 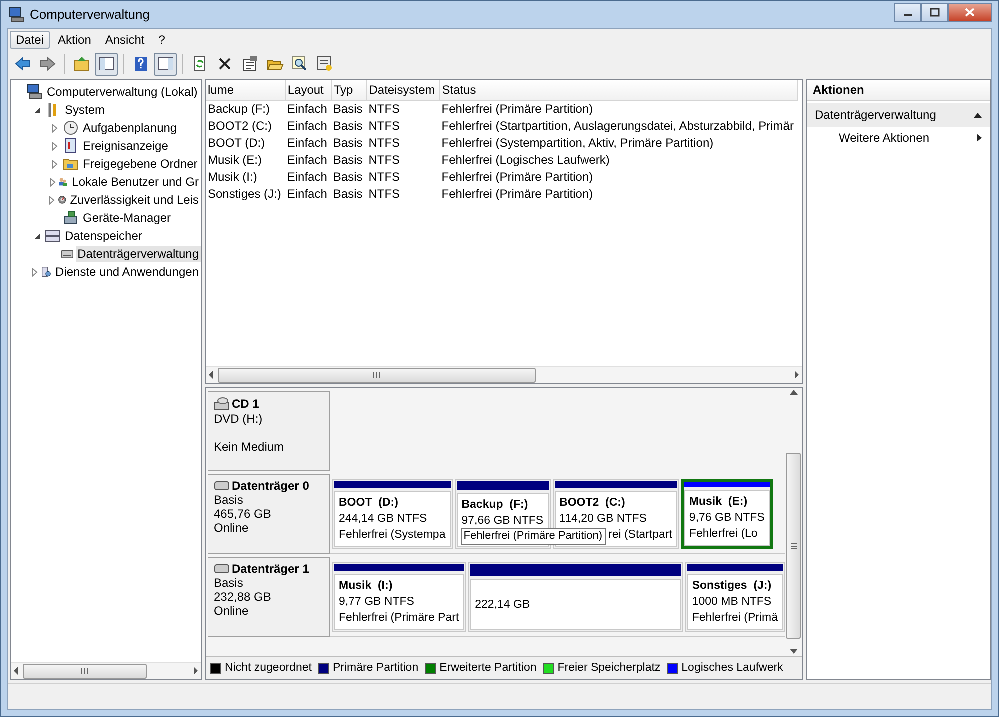 What do you see at coordinates (533, 536) in the screenshot?
I see `tooltip: Fehlerfrei (Primäre Partition)` at bounding box center [533, 536].